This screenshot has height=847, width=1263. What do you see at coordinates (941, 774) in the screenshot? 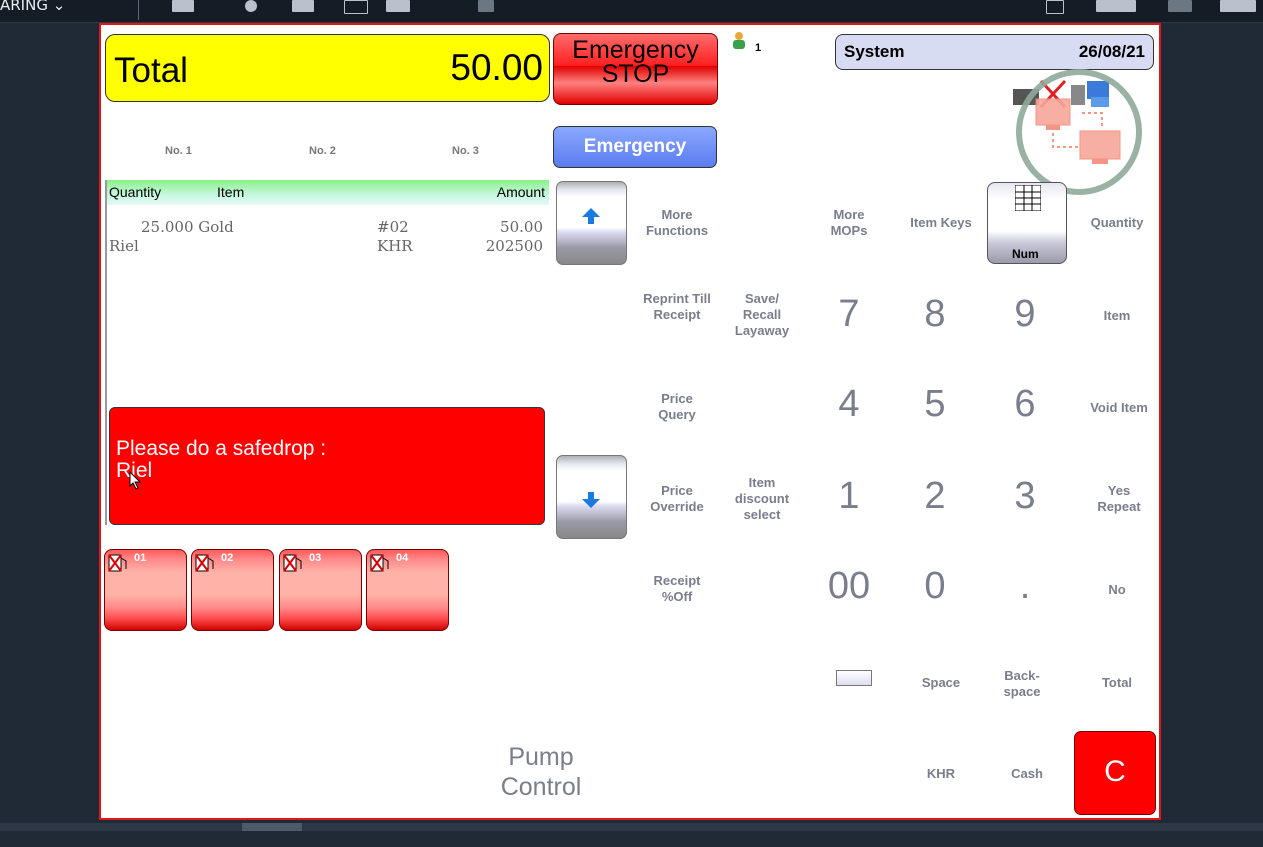
I see `khr-key: KHR` at bounding box center [941, 774].